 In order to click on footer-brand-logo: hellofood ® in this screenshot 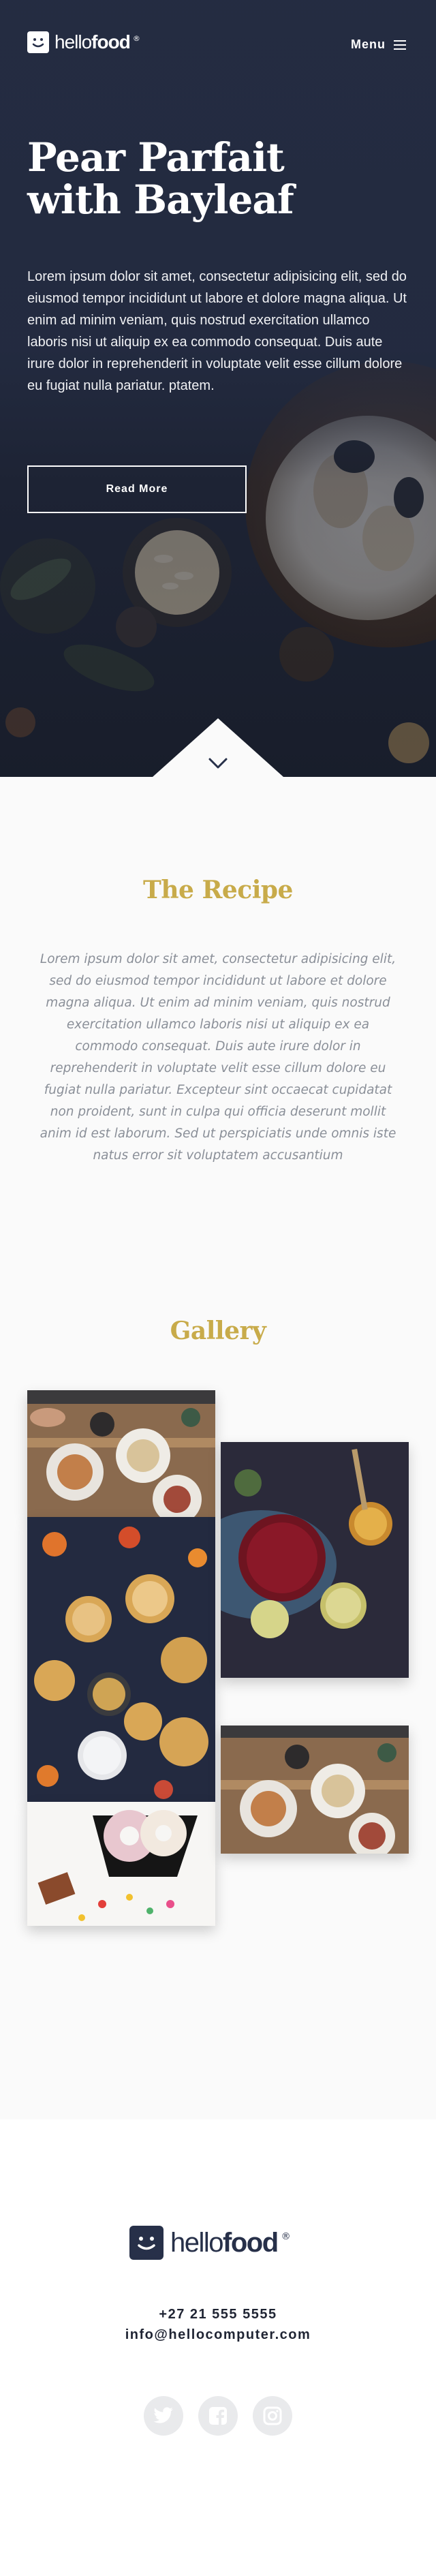, I will do `click(210, 2243)`.